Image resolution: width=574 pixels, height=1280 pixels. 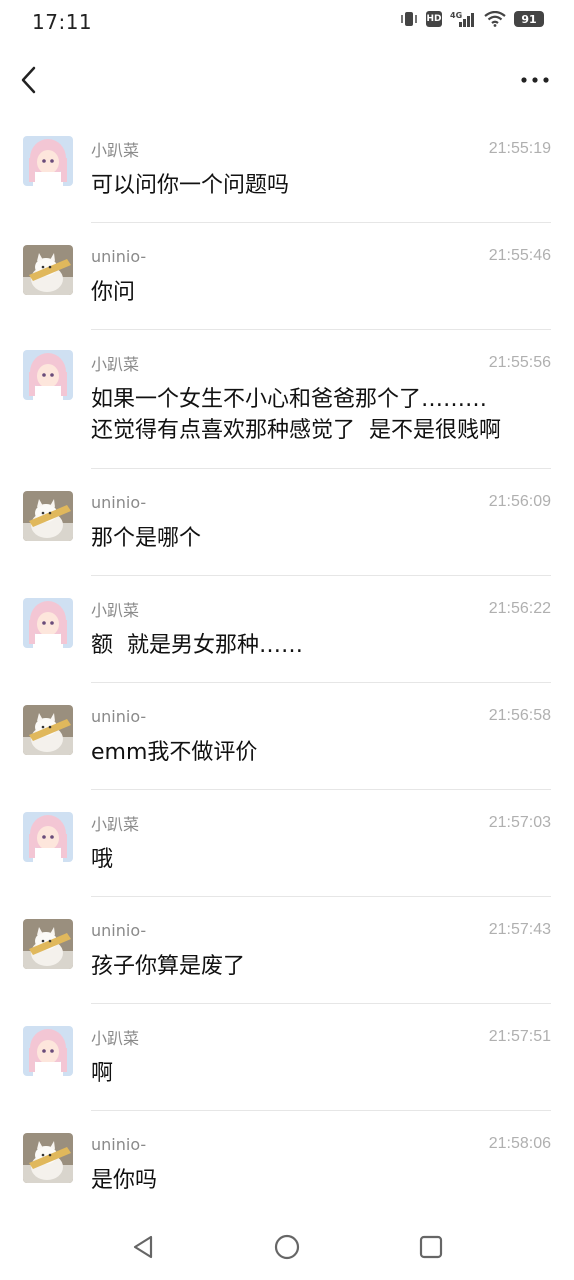 What do you see at coordinates (519, 255) in the screenshot?
I see `message-time: 21:55:46` at bounding box center [519, 255].